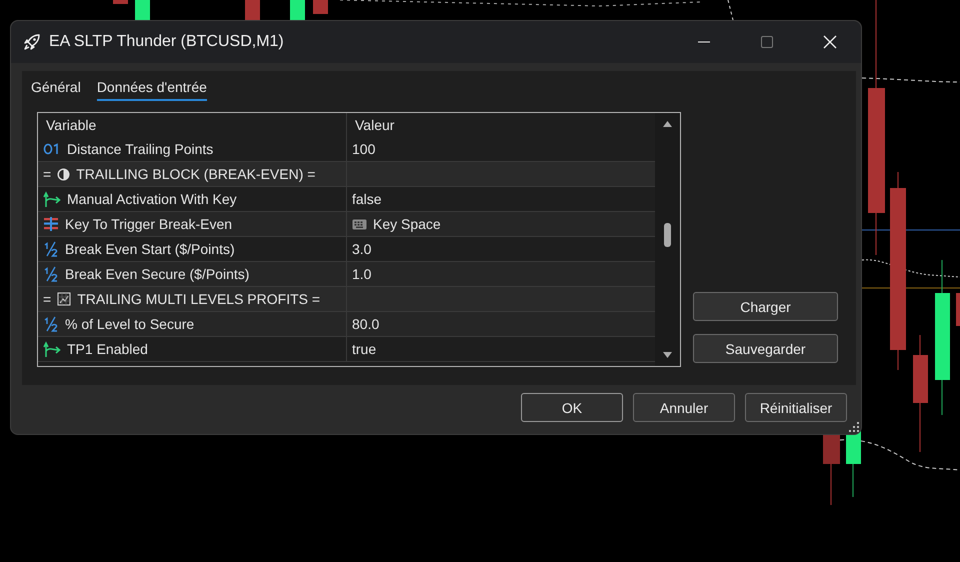 Image resolution: width=960 pixels, height=562 pixels. I want to click on parameter-value: true, so click(364, 349).